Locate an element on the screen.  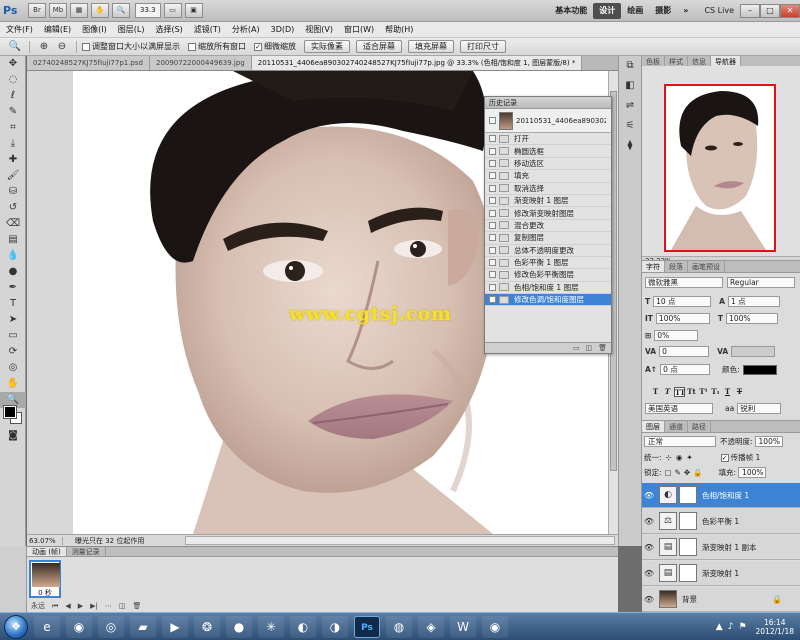
type-tool-icon: T is located at coordinates (13, 304).